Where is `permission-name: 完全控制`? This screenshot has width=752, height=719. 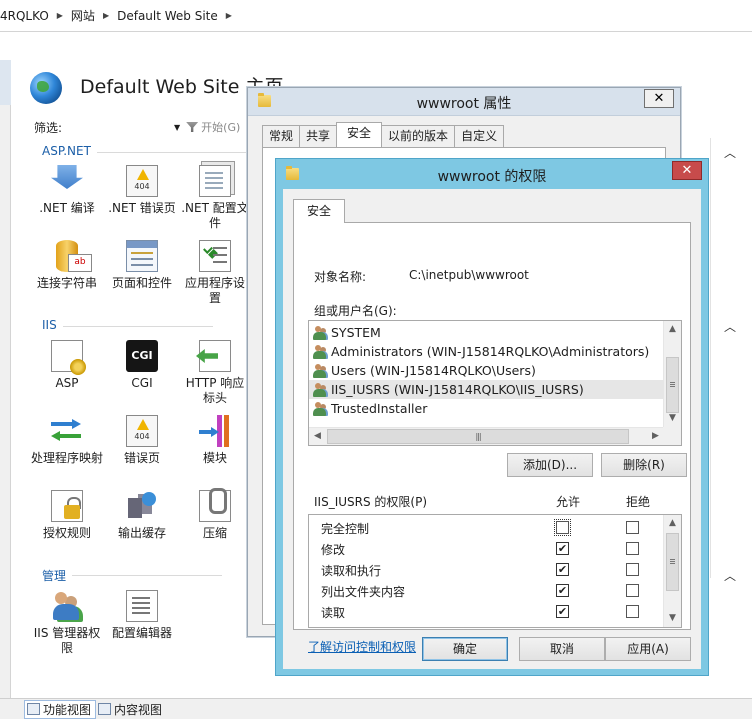 permission-name: 完全控制 is located at coordinates (345, 529).